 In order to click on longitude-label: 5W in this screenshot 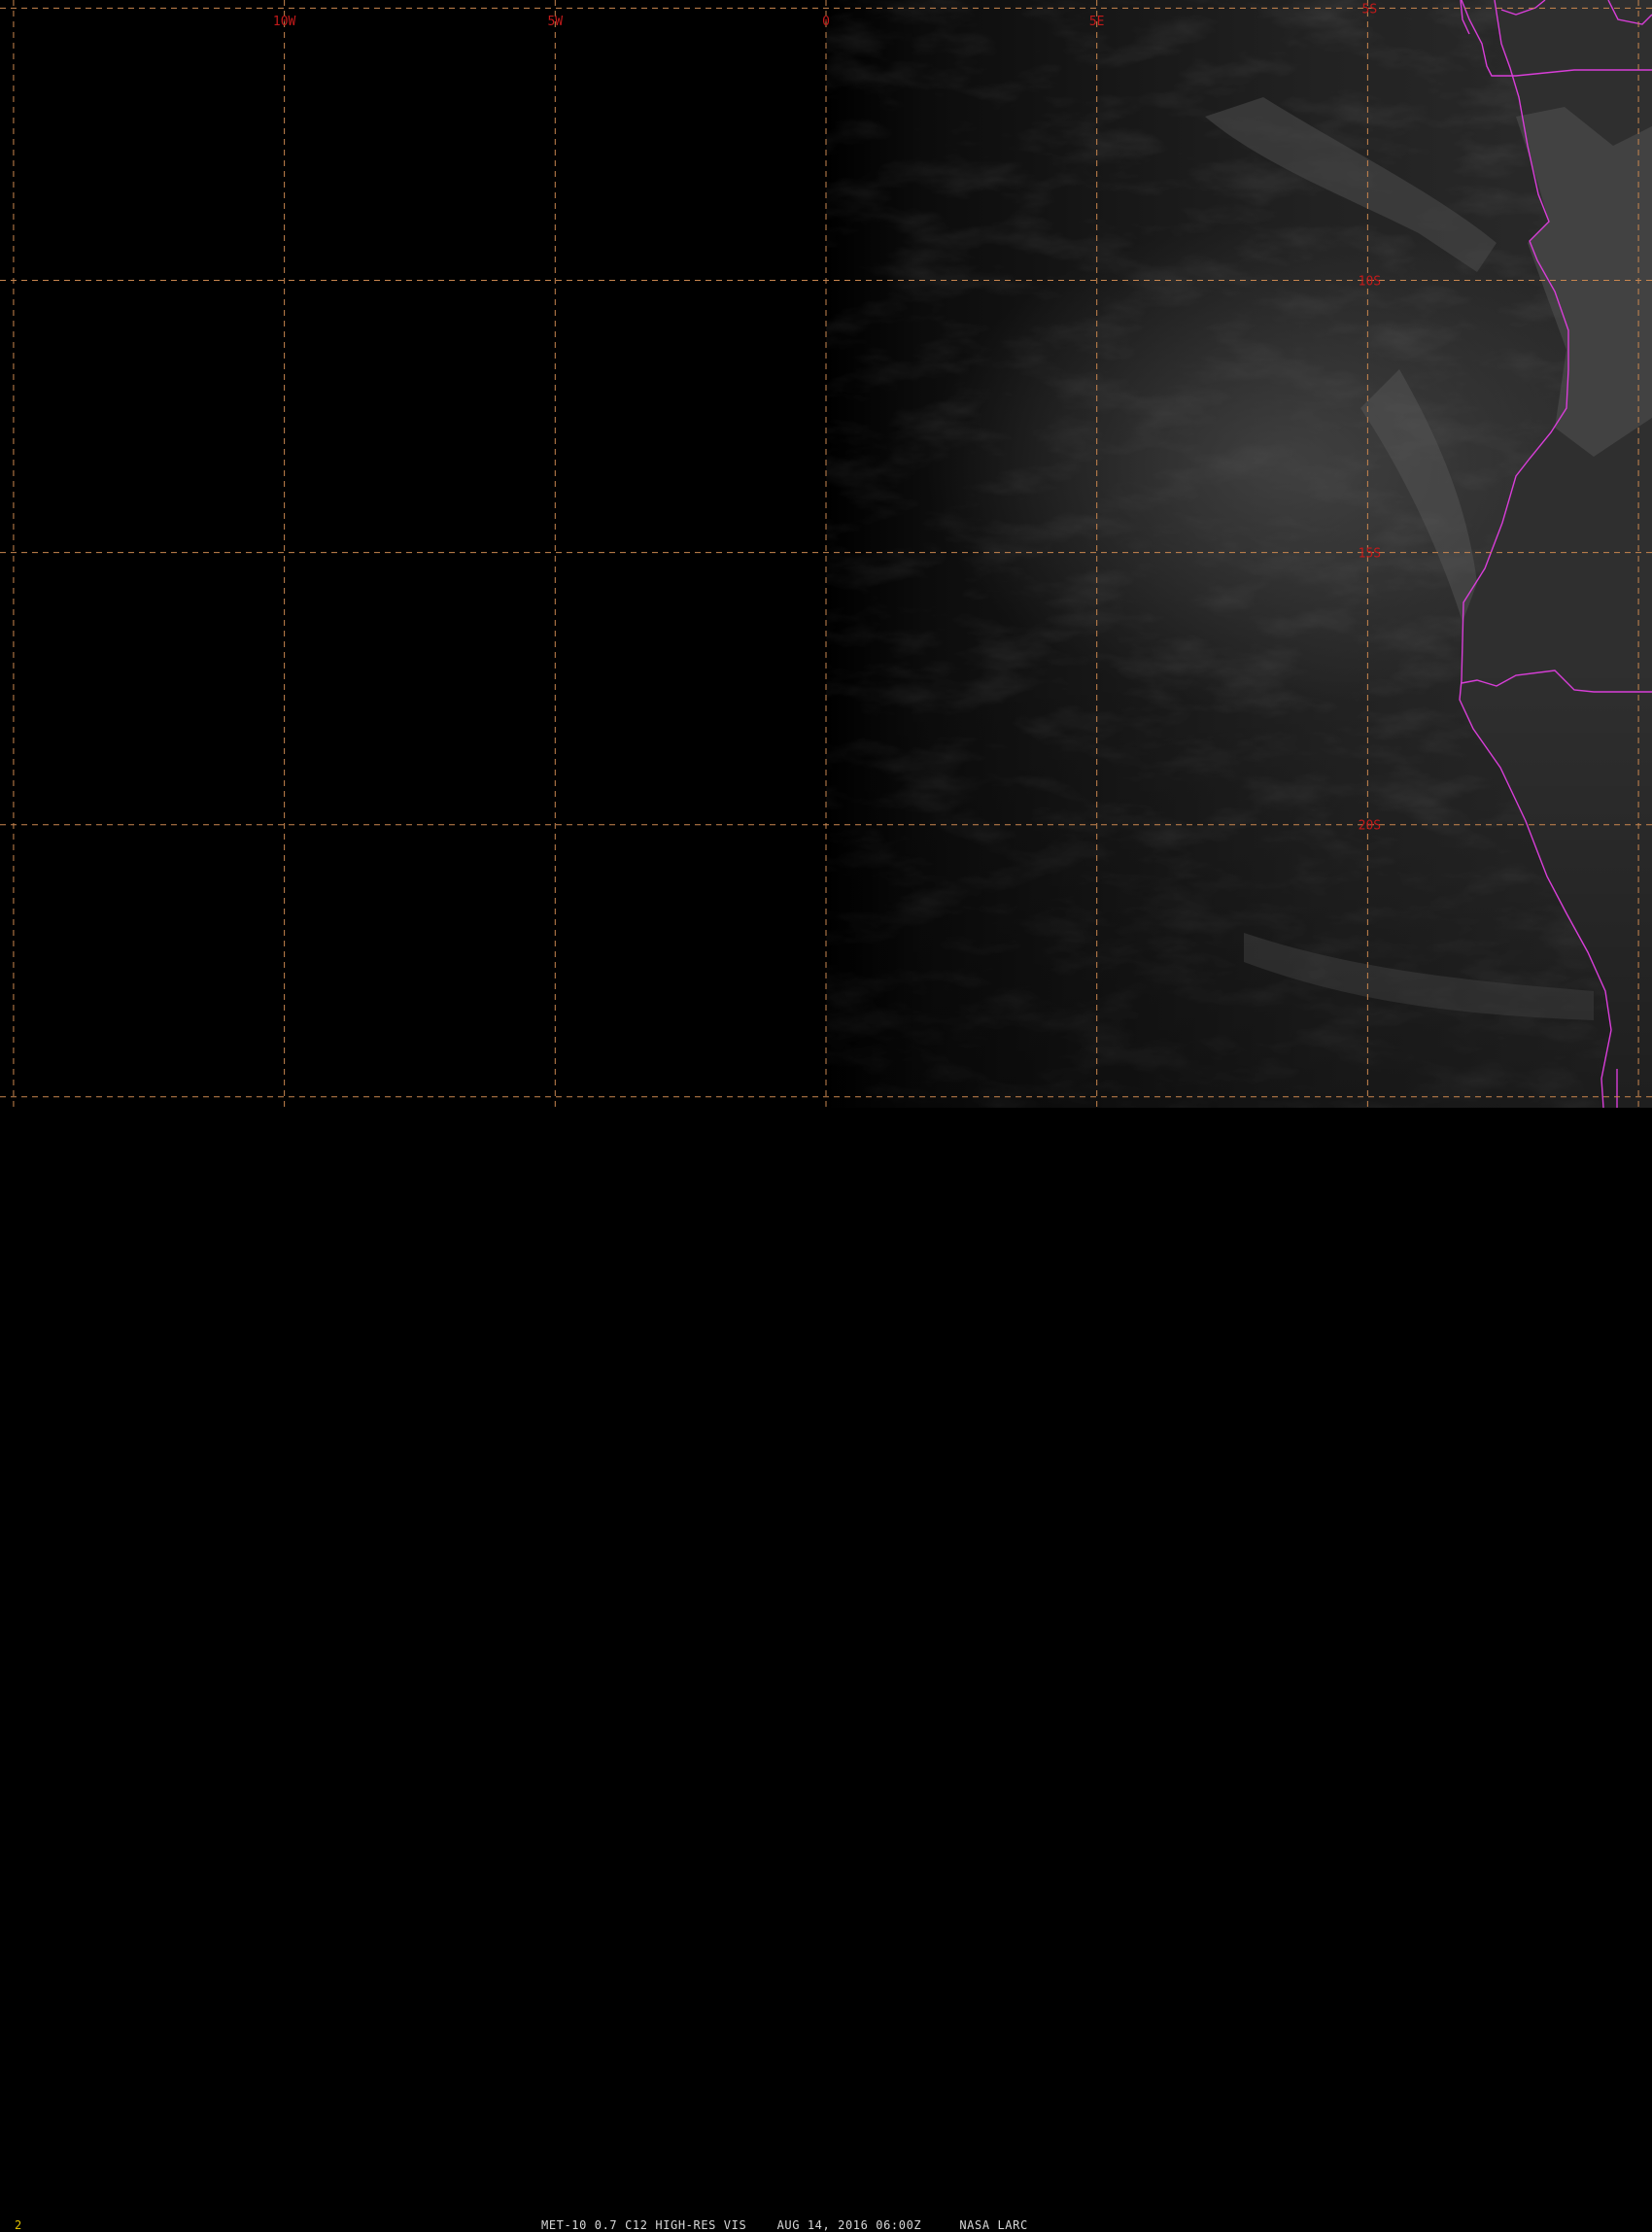, I will do `click(555, 22)`.